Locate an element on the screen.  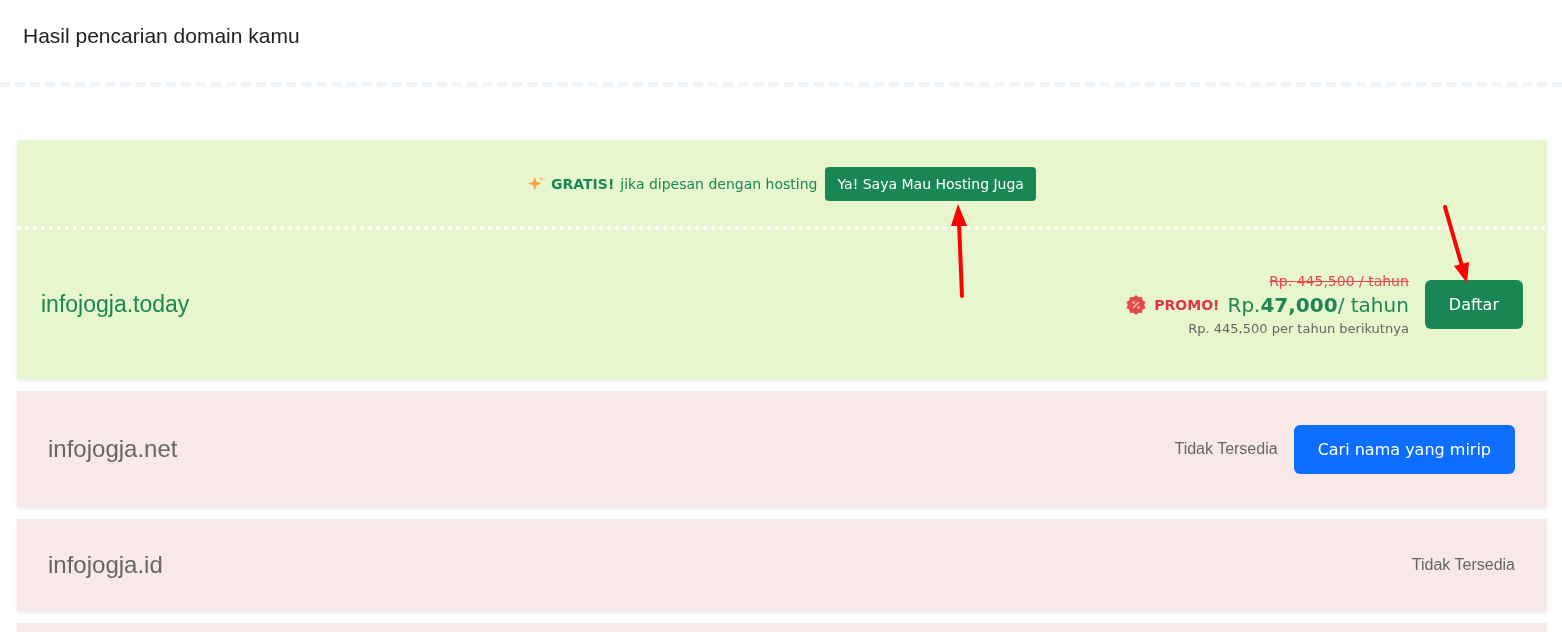
sparkle-icon is located at coordinates (537, 183).